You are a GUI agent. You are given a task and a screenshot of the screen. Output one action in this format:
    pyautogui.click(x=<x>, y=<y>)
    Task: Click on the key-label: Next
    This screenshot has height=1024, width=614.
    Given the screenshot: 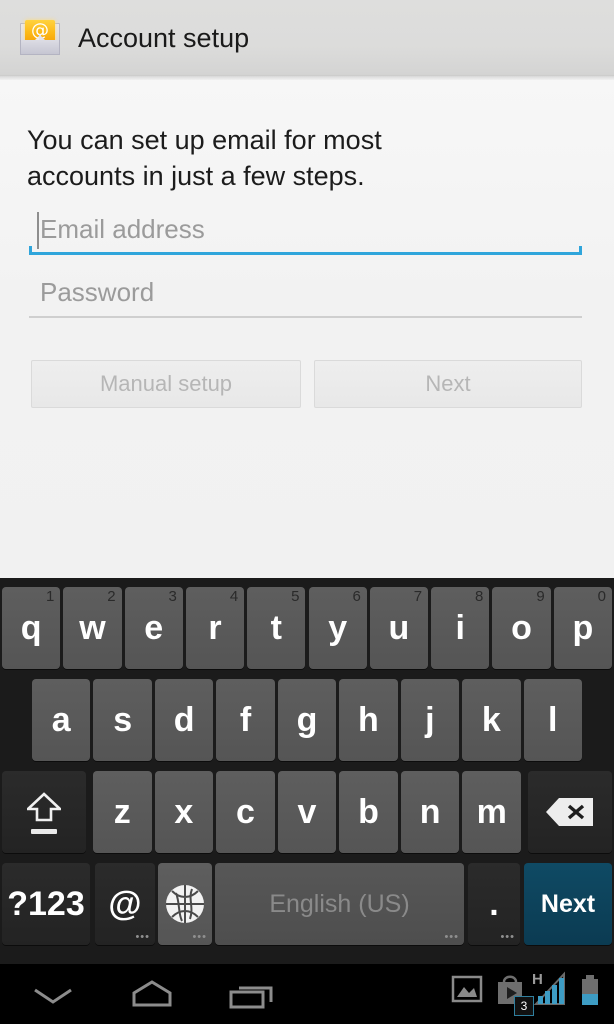 What is the action you would take?
    pyautogui.click(x=568, y=904)
    